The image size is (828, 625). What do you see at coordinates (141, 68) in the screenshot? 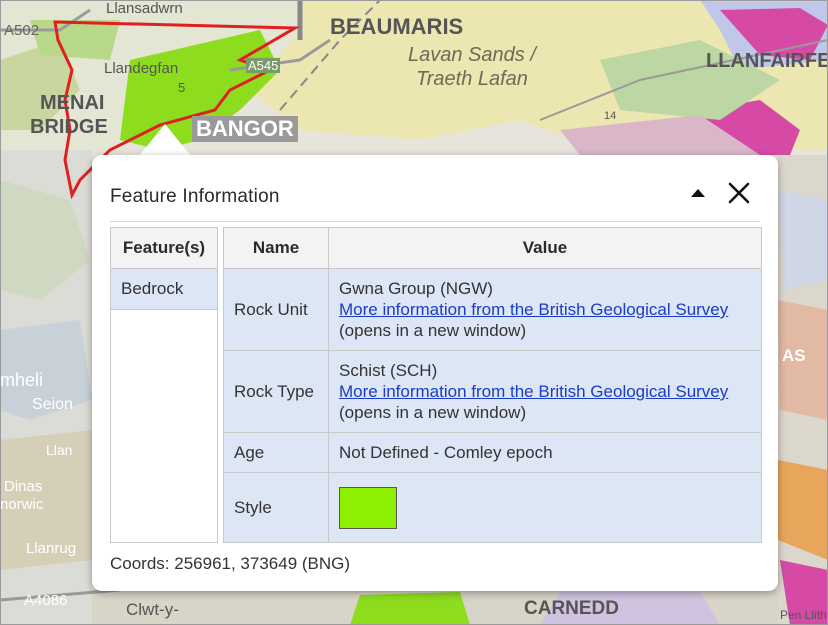
I see `map-label-llandegfan: Llandegfan` at bounding box center [141, 68].